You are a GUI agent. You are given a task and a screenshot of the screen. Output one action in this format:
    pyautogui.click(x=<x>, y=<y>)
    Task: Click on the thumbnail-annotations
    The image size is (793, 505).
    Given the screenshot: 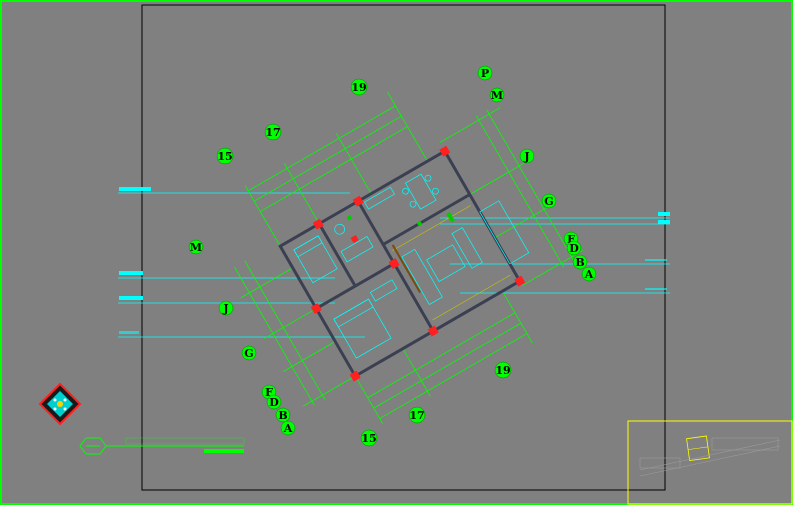 What is the action you would take?
    pyautogui.click(x=710, y=457)
    